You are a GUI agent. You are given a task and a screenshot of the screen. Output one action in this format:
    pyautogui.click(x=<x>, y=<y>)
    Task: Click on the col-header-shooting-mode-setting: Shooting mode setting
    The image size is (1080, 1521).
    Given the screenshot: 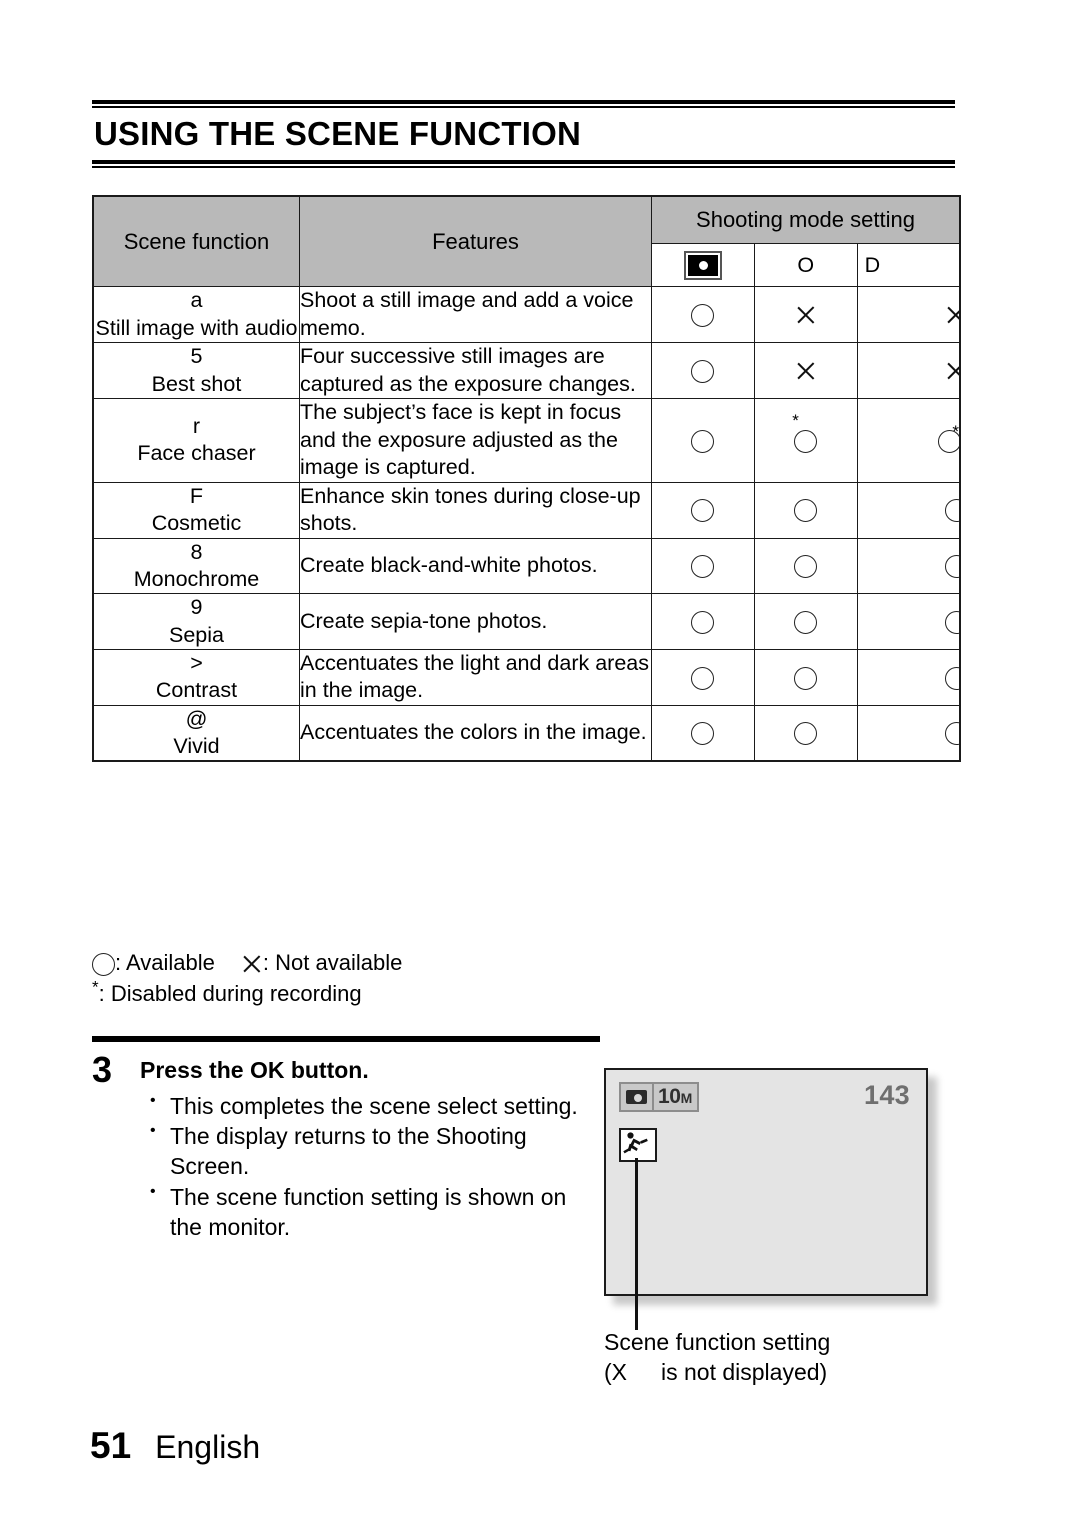 What is the action you would take?
    pyautogui.click(x=806, y=219)
    